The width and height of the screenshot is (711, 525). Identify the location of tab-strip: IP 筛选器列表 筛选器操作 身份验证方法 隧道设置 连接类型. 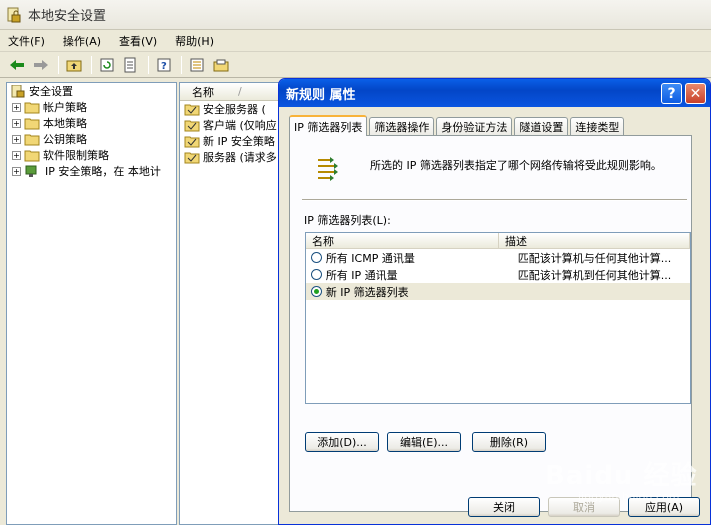
(457, 125).